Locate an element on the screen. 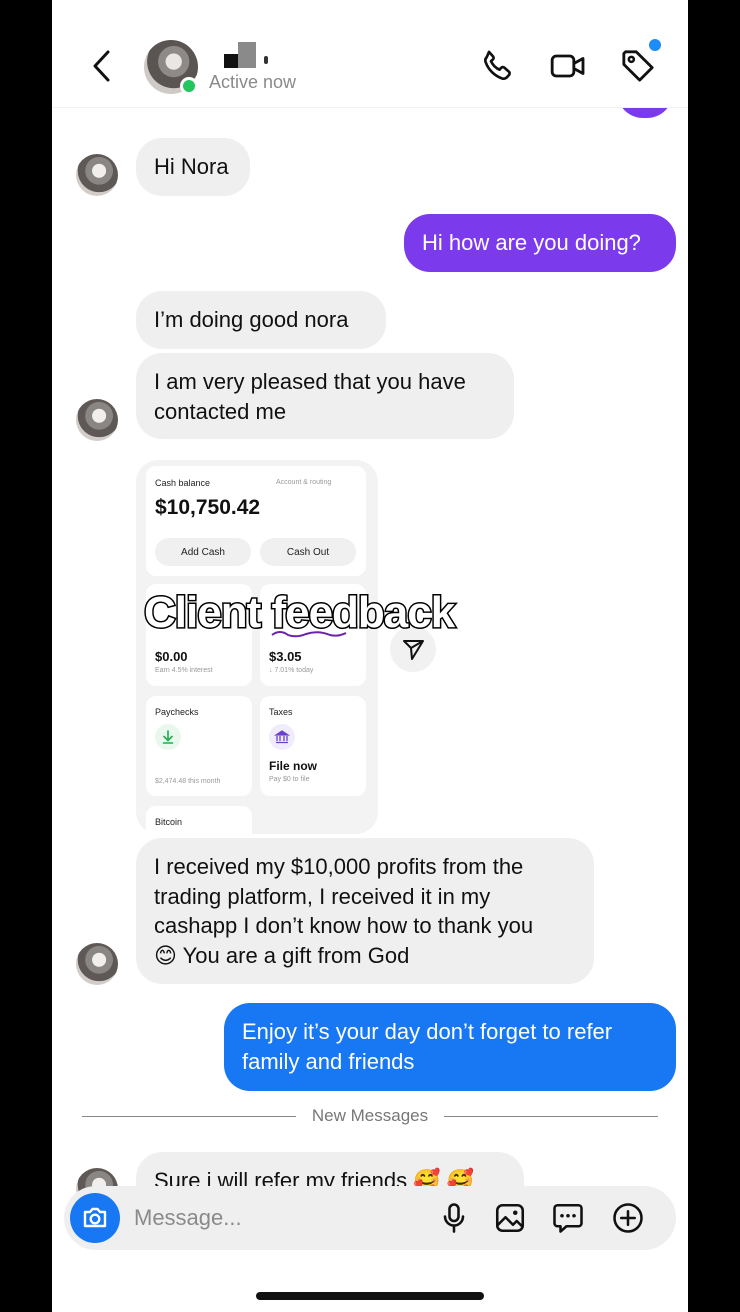 The height and width of the screenshot is (1312, 740). taxes-sub: Pay $0 to file is located at coordinates (289, 779).